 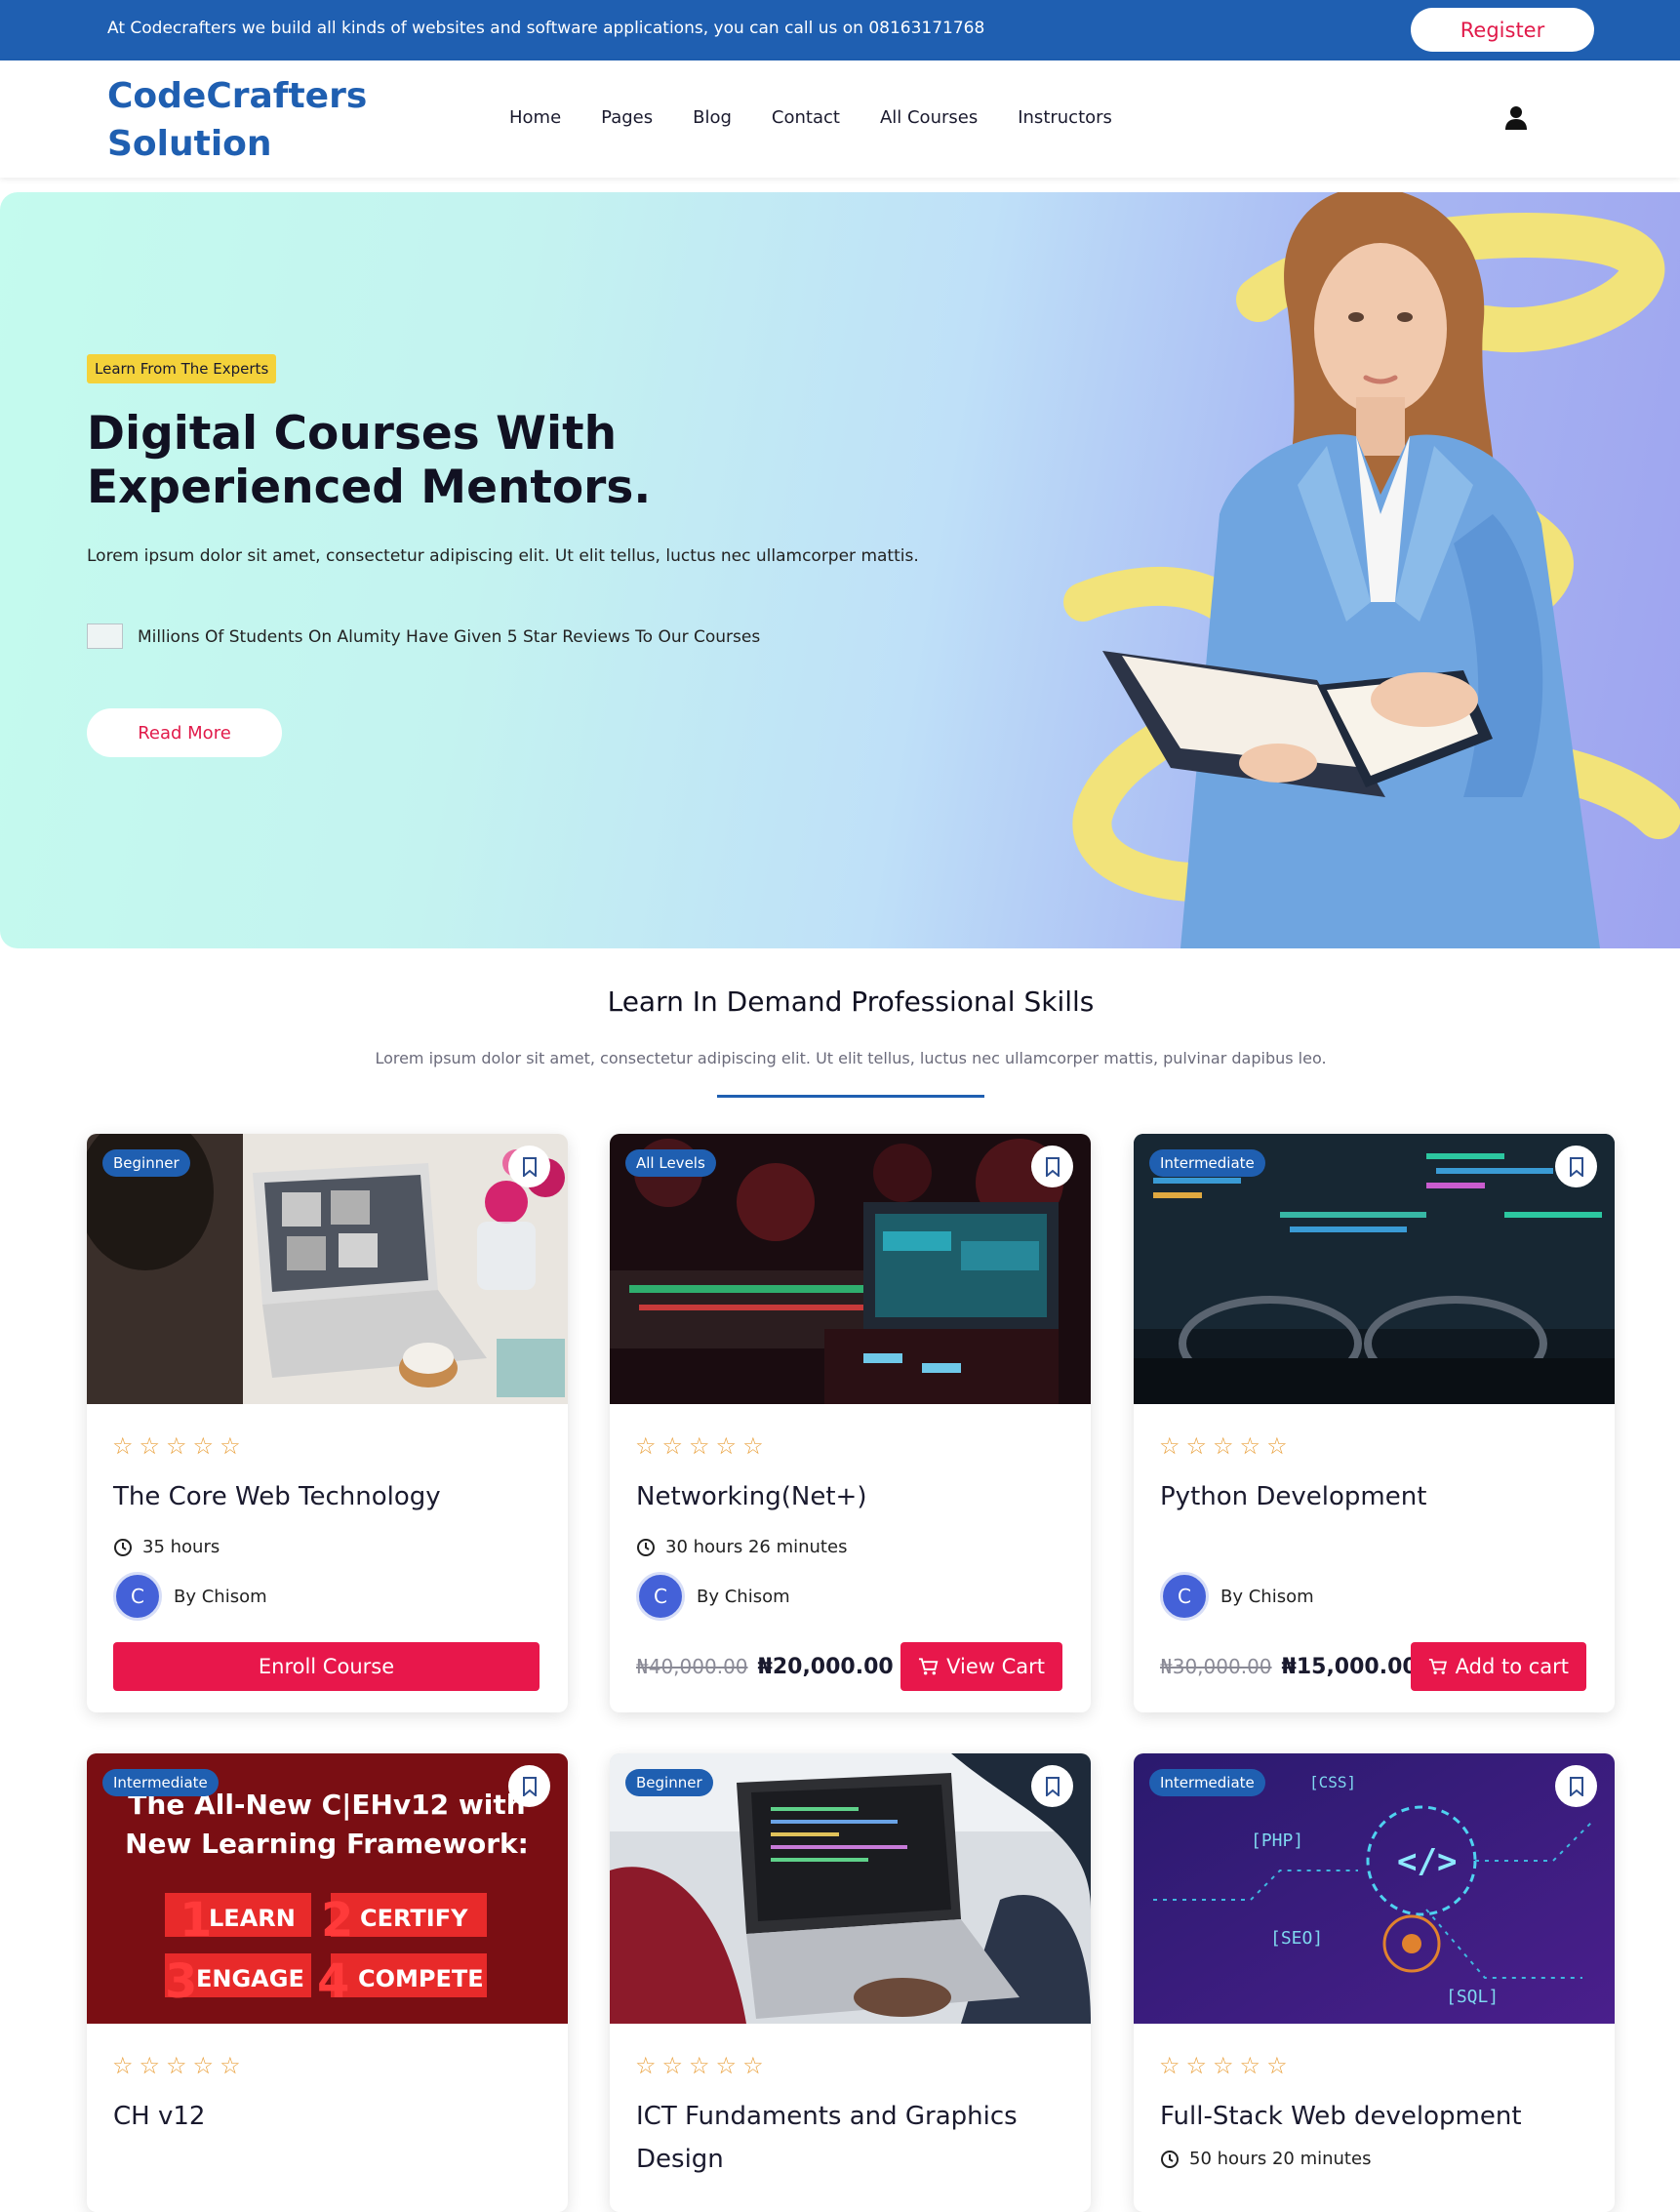 I want to click on duration-text: 35 hours, so click(x=181, y=1547).